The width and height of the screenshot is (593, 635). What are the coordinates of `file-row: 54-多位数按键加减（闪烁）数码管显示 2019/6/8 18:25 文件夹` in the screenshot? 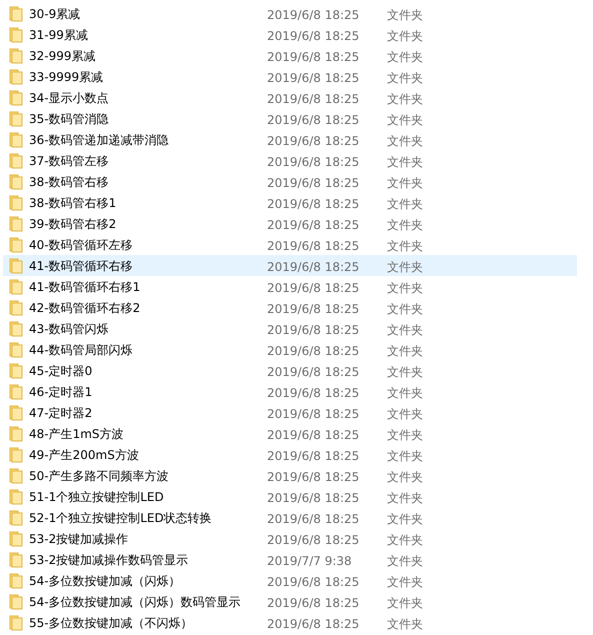 It's located at (290, 601).